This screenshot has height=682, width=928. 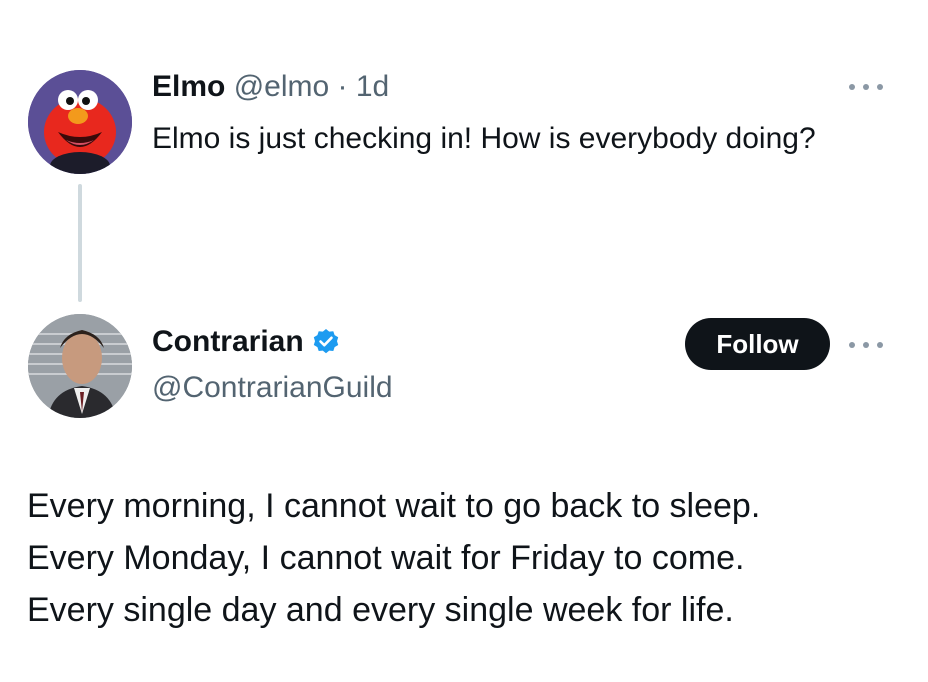 I want to click on contrarian-avatar, so click(x=80, y=366).